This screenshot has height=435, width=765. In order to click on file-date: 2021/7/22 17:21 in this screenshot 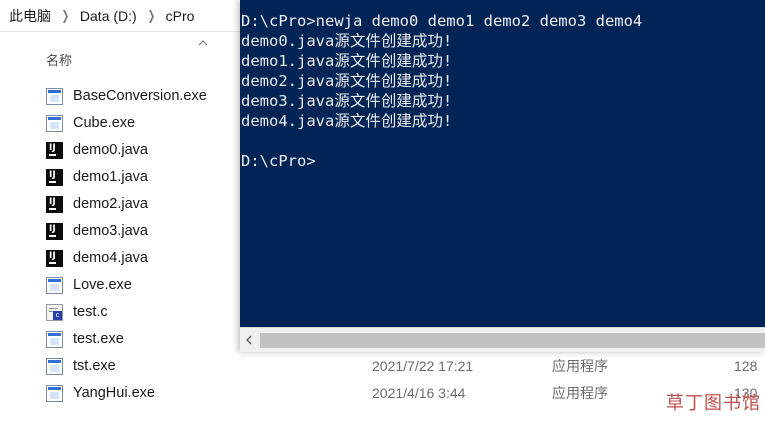, I will do `click(423, 366)`.